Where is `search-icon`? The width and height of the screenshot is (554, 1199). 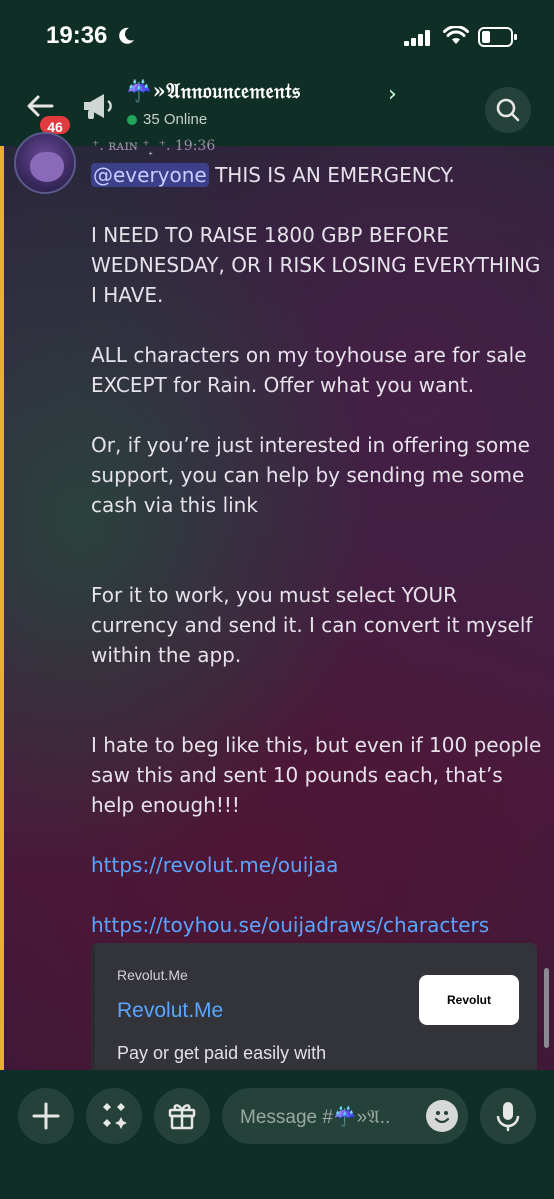 search-icon is located at coordinates (508, 110).